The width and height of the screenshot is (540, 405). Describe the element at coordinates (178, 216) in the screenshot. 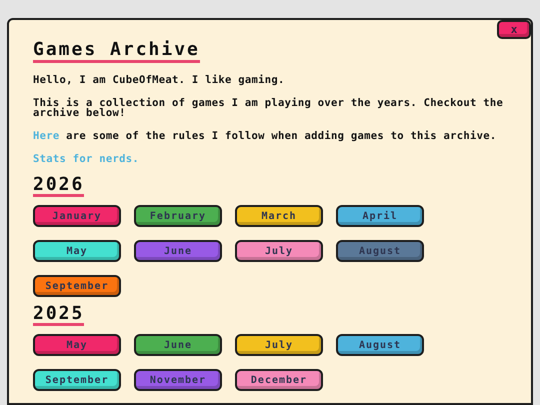

I see `month-button: February` at that location.